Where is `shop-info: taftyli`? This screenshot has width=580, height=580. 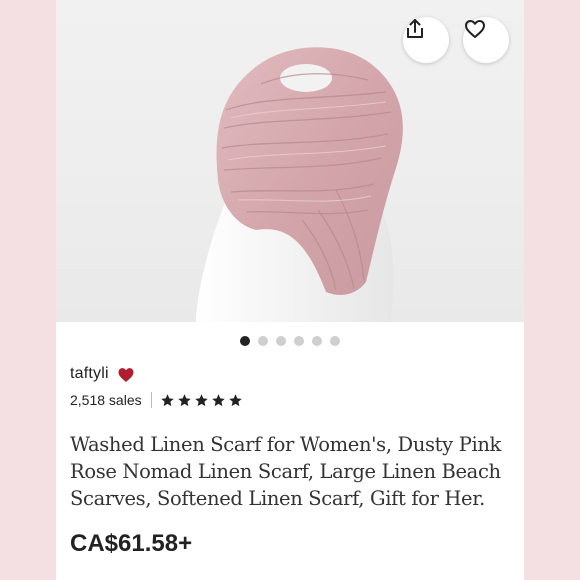
shop-info: taftyli is located at coordinates (102, 374).